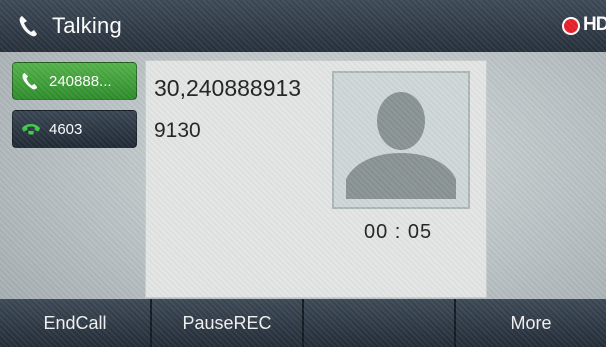 This screenshot has height=347, width=606. I want to click on caller-number: 30,240888913, so click(228, 88).